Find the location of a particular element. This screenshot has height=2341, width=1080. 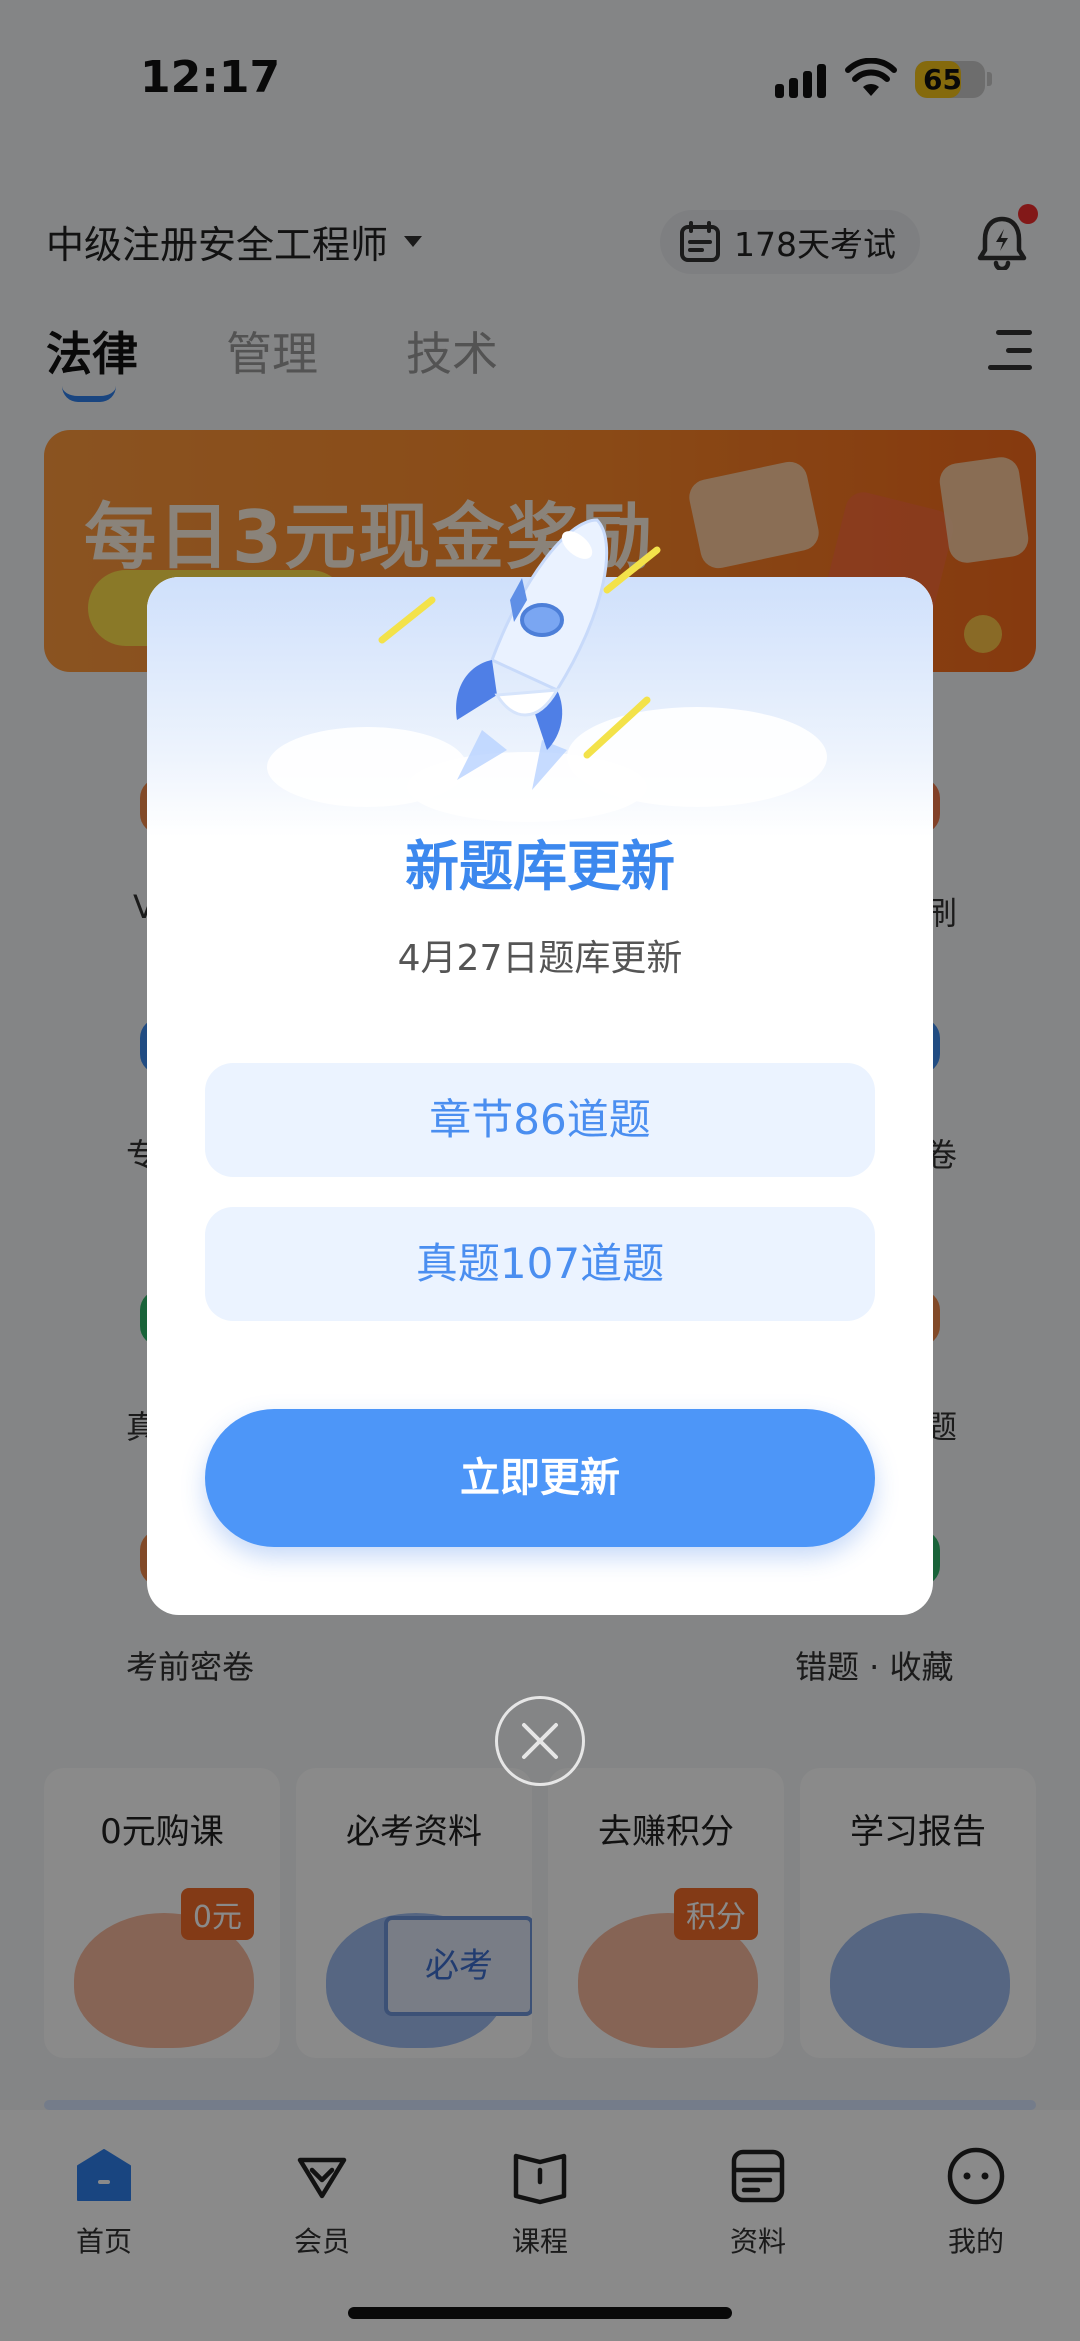

dialog-close-button is located at coordinates (540, 1741).